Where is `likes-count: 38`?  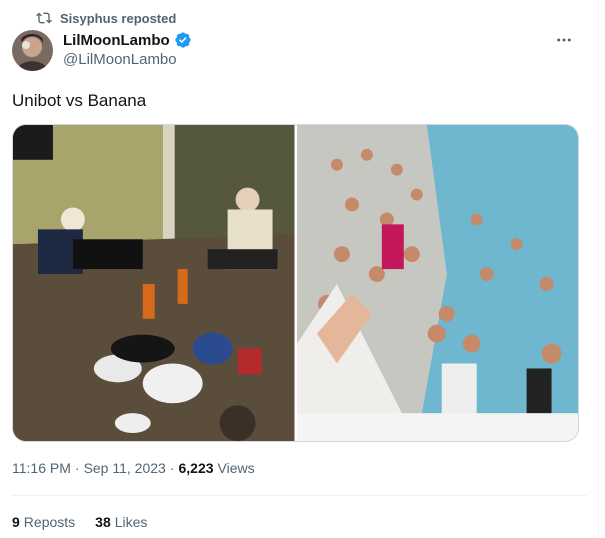
likes-count: 38 is located at coordinates (103, 522).